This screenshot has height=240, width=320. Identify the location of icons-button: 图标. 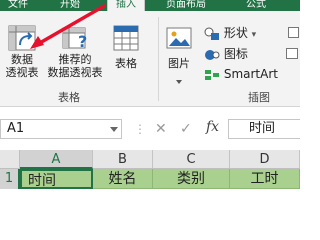
(226, 54).